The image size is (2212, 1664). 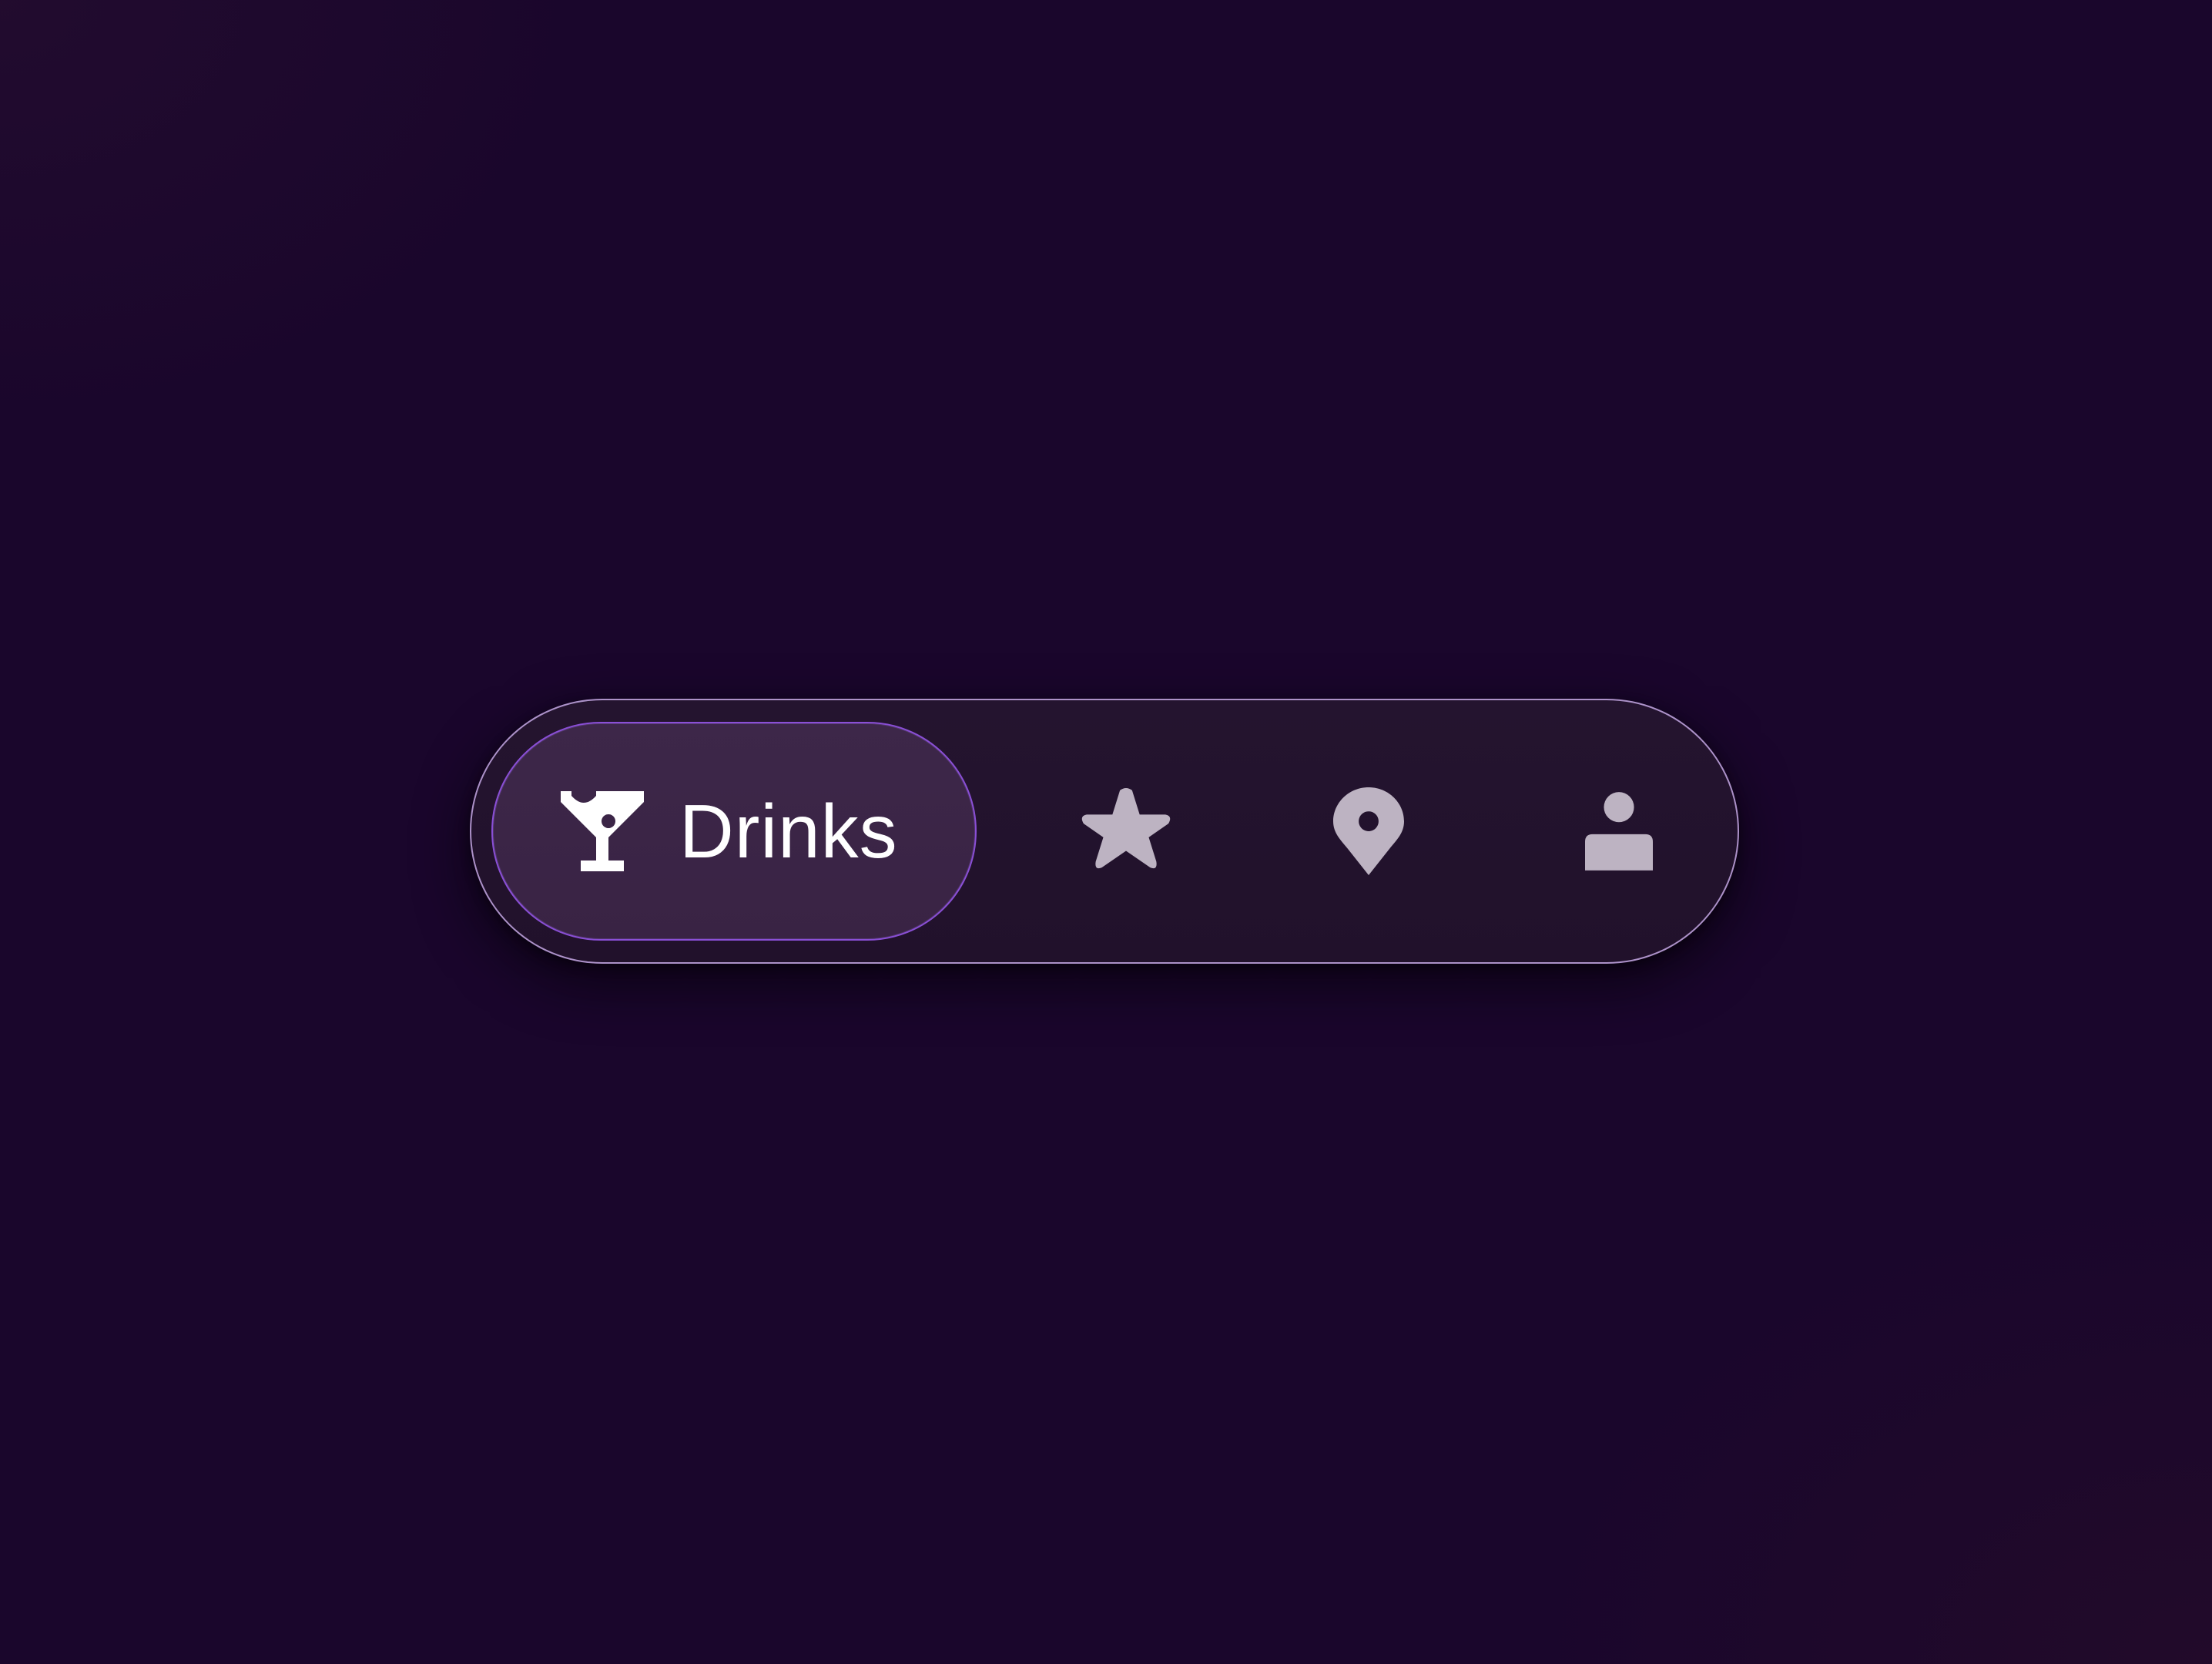 I want to click on nav-item-profile, so click(x=1619, y=831).